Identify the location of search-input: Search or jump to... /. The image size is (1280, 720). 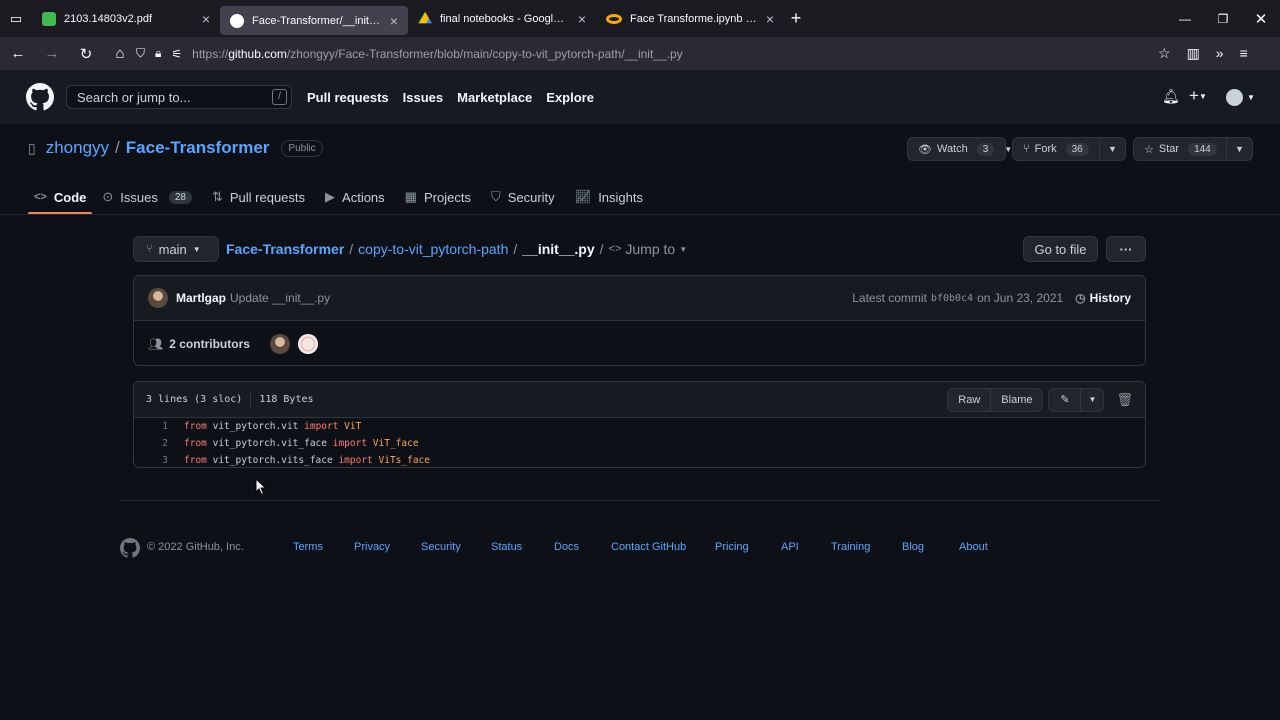
(179, 97).